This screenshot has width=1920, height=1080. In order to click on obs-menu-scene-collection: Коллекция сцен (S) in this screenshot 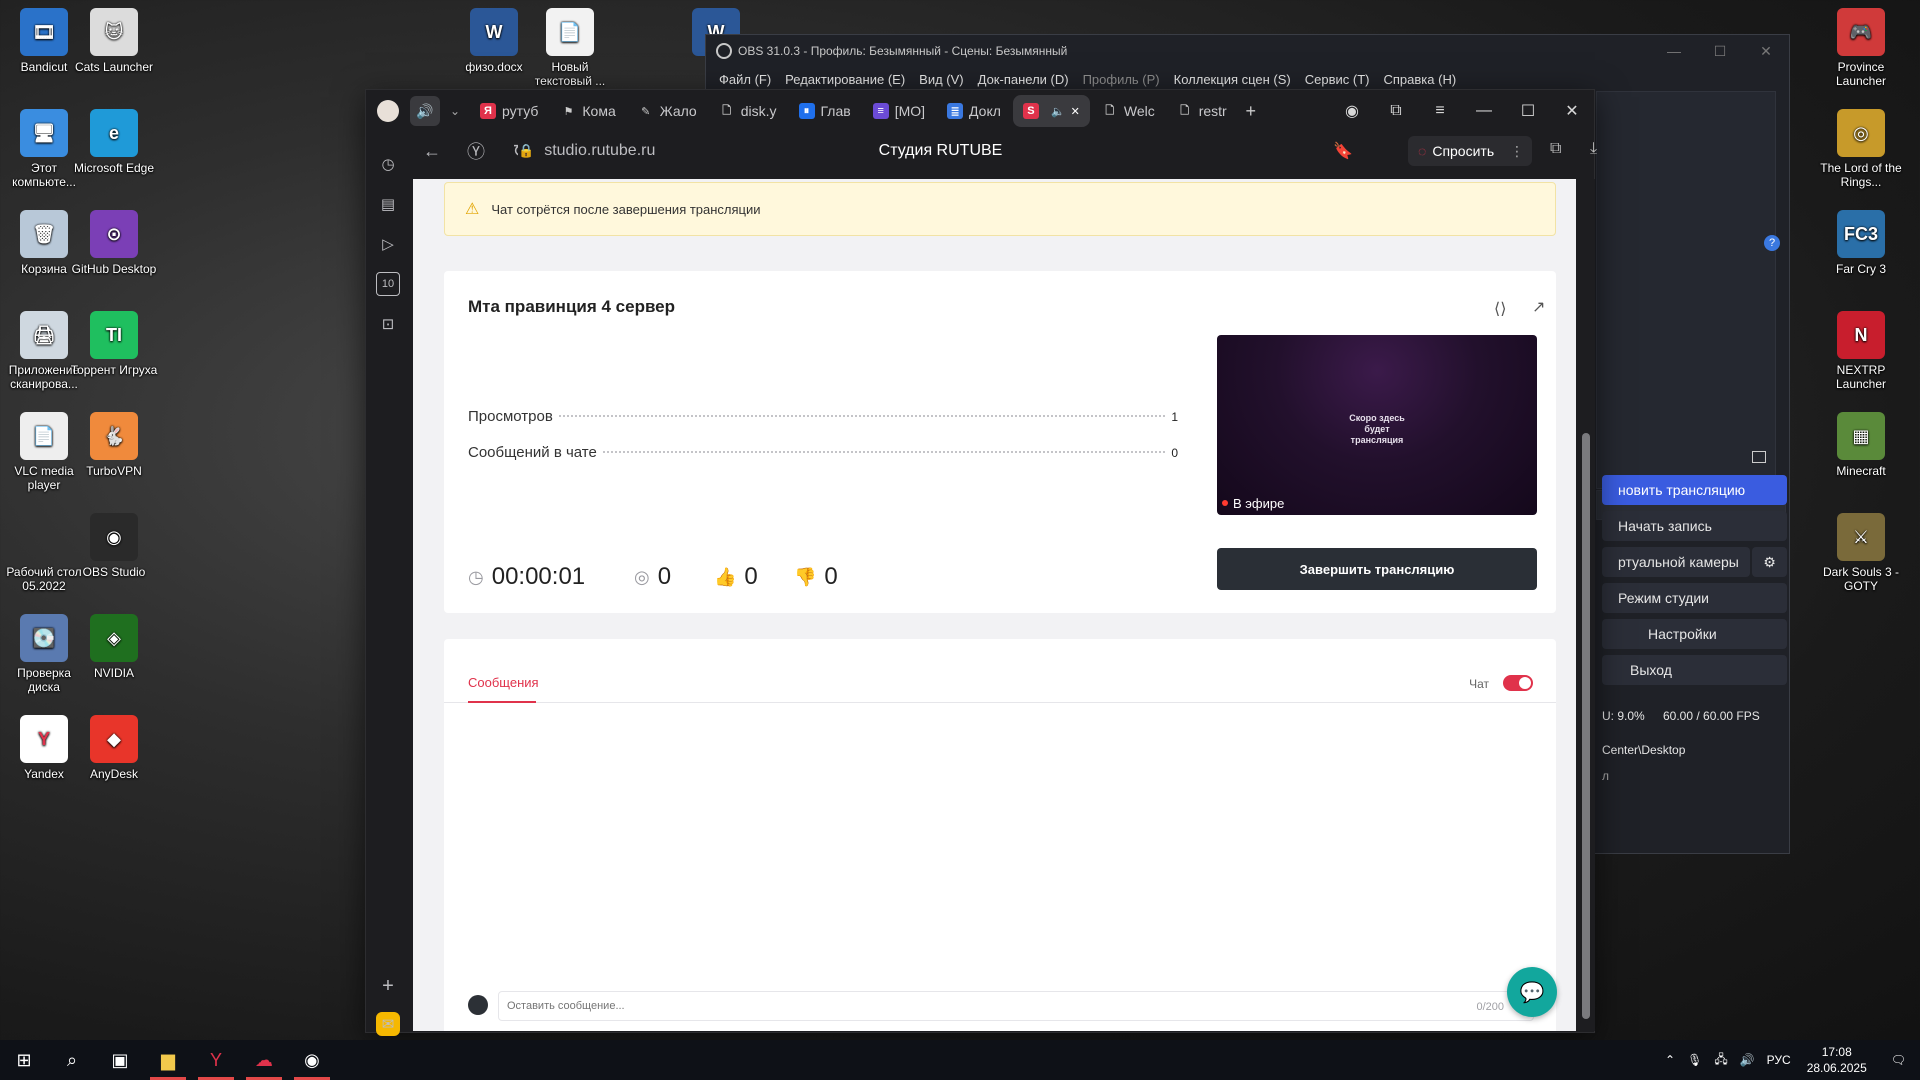, I will do `click(1232, 79)`.